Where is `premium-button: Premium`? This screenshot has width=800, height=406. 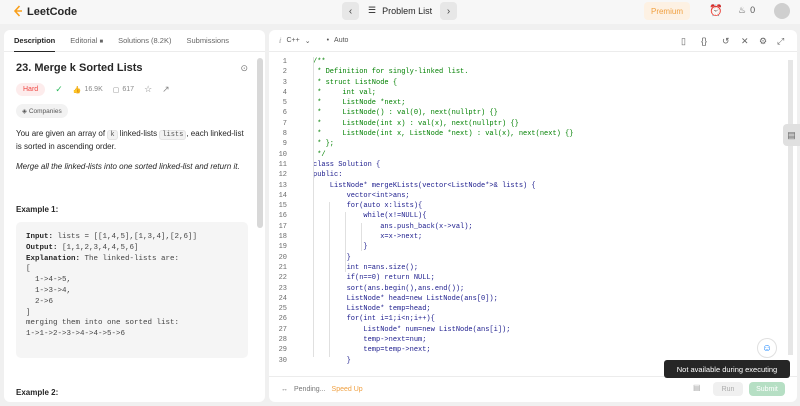
premium-button: Premium is located at coordinates (667, 11).